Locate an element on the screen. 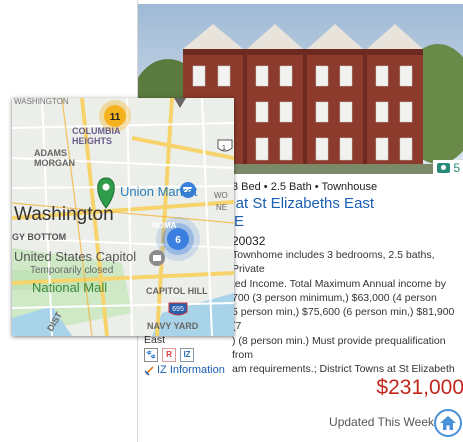 This screenshot has width=463, height=442. link-icon is located at coordinates (149, 370).